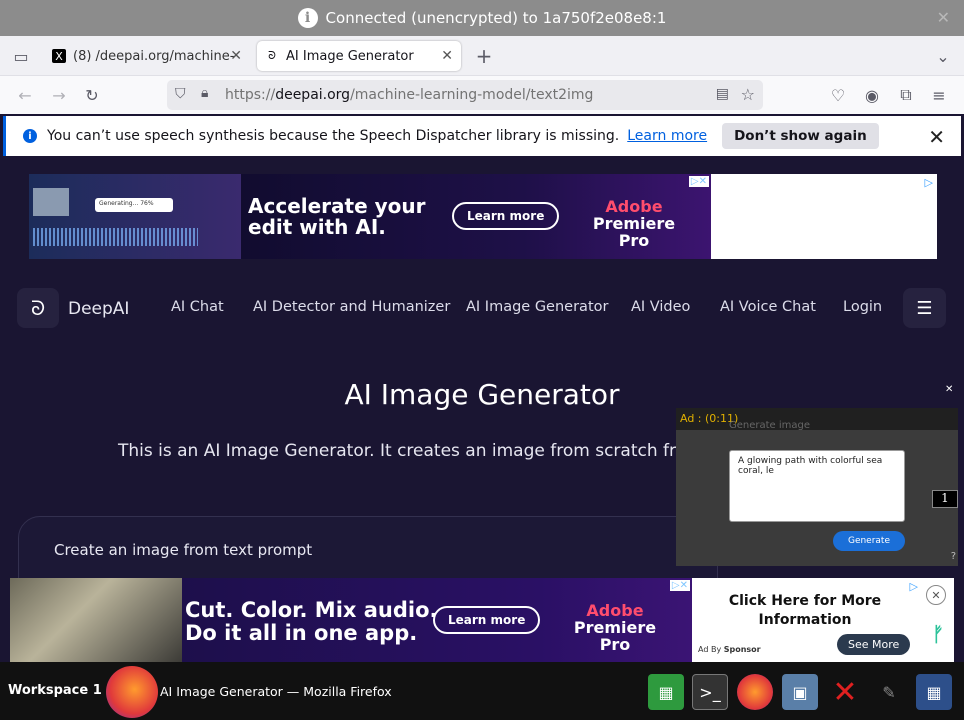 The height and width of the screenshot is (720, 964). I want to click on close-ad-icon: ✕, so click(936, 595).